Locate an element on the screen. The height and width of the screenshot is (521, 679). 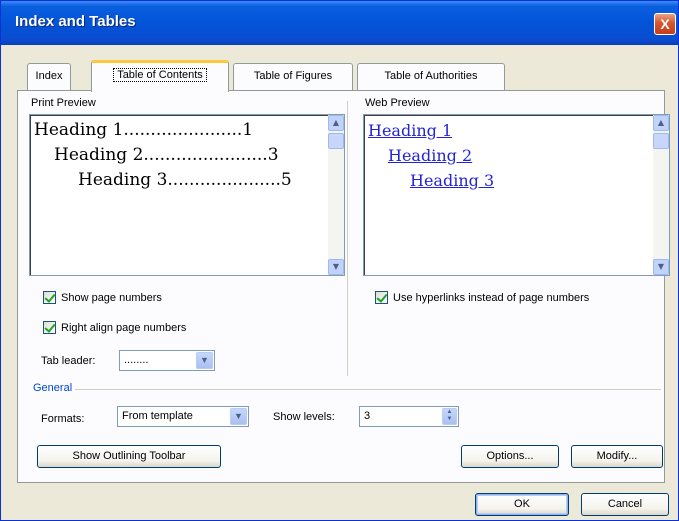
show-page-numbers-checkbox: Show page numbers is located at coordinates (102, 297).